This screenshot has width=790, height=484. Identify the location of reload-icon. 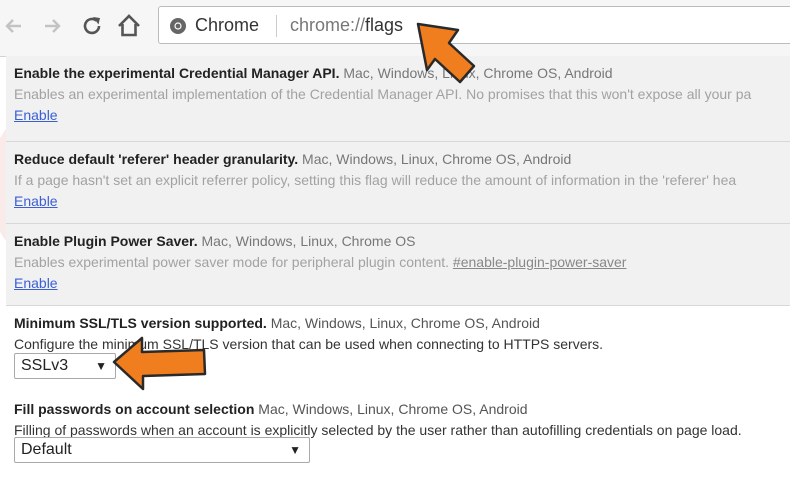
(92, 26).